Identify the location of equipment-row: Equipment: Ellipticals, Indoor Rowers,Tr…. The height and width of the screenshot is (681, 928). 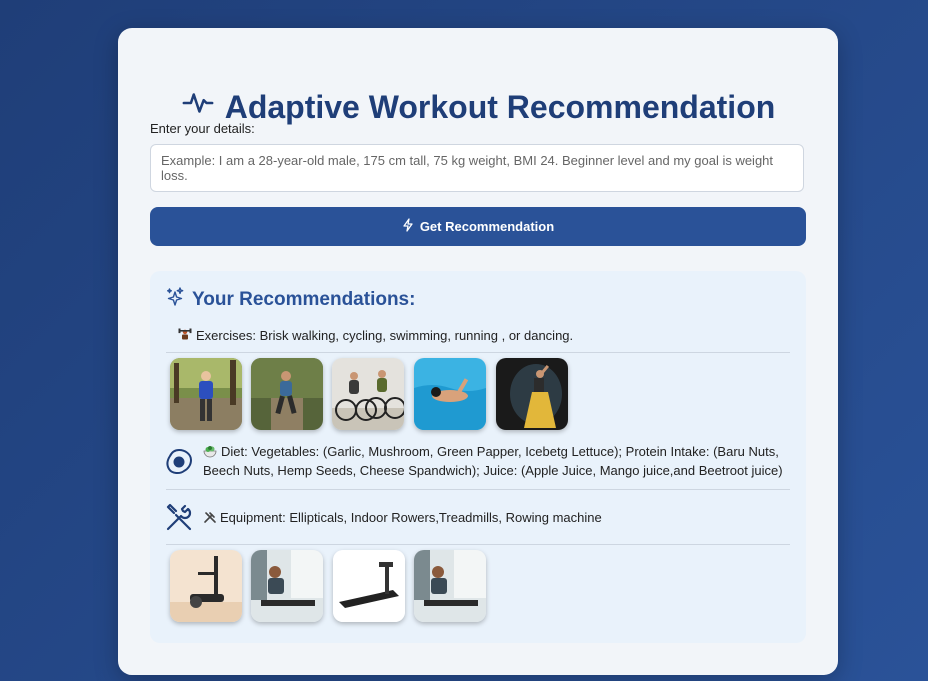
(402, 517).